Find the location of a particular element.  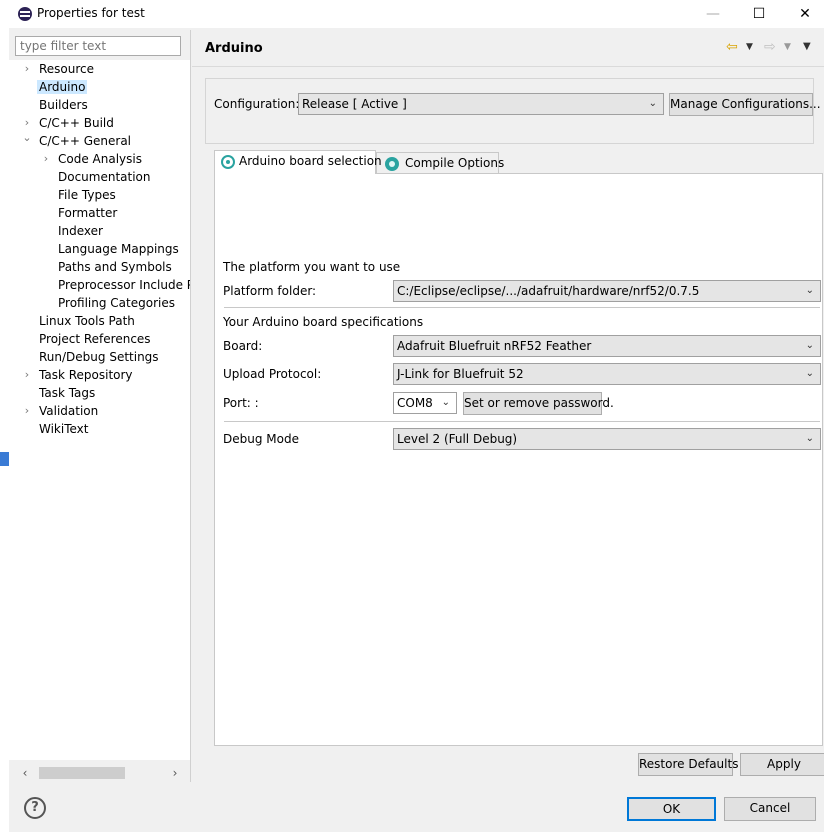

compile-options-icon is located at coordinates (392, 164).